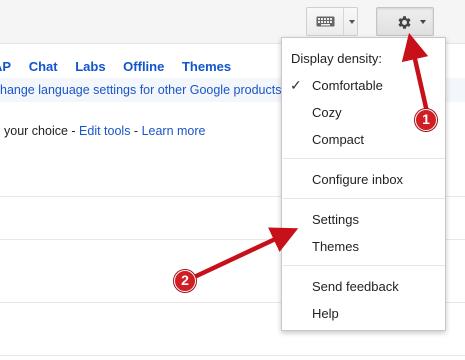 This screenshot has width=465, height=360. I want to click on annotation-badge-1: 1, so click(426, 120).